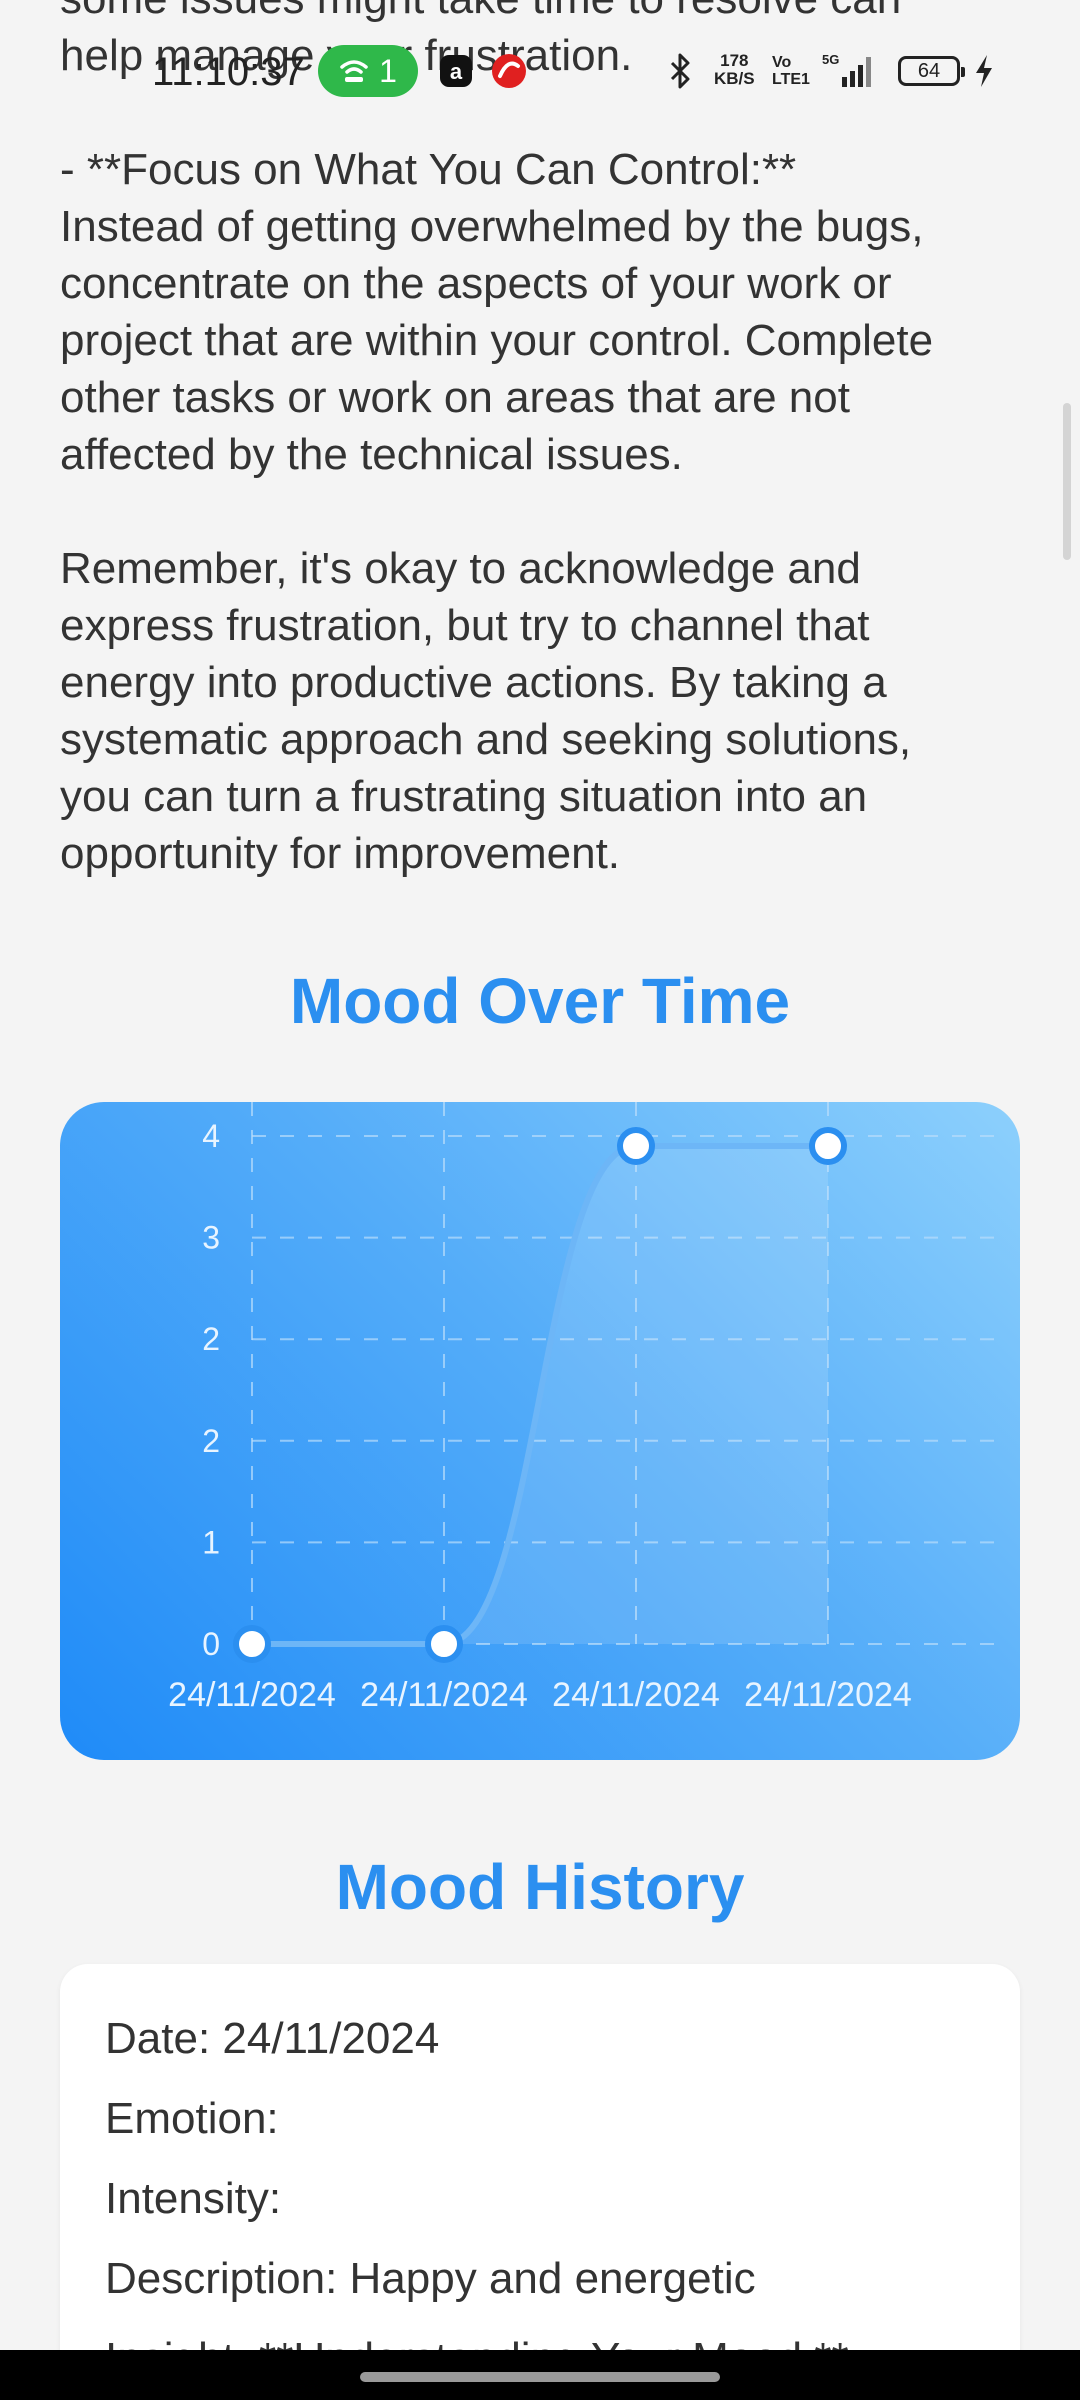 Image resolution: width=1080 pixels, height=2400 pixels. What do you see at coordinates (346, 55) in the screenshot?
I see `article-partial-line-2: help manage your frustration.` at bounding box center [346, 55].